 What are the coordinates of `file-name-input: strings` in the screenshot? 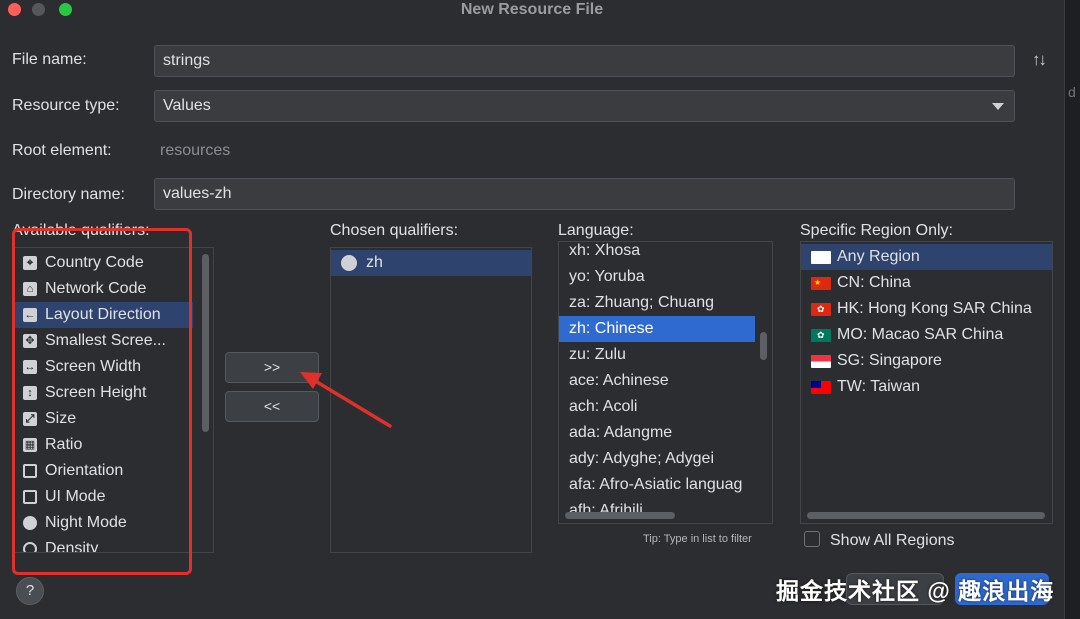 It's located at (584, 61).